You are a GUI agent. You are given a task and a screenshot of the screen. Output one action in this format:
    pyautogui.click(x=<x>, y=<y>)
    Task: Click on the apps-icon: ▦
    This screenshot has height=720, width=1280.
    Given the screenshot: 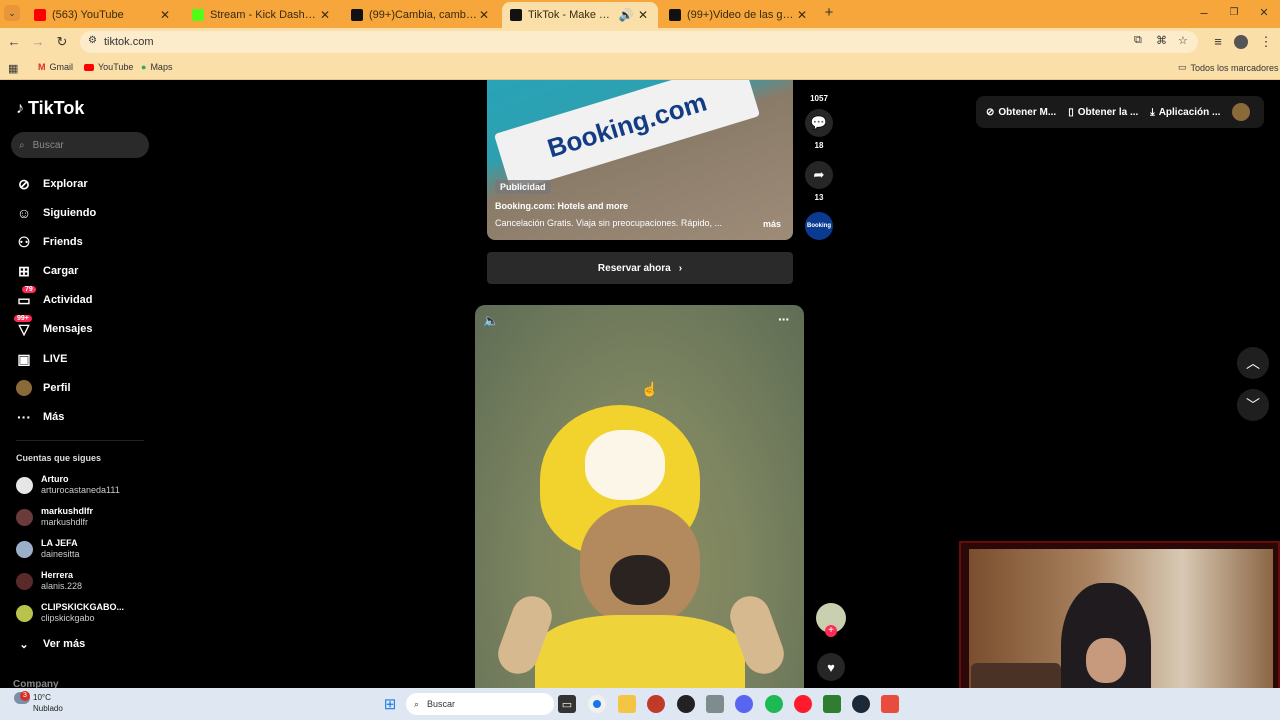 What is the action you would take?
    pyautogui.click(x=13, y=68)
    